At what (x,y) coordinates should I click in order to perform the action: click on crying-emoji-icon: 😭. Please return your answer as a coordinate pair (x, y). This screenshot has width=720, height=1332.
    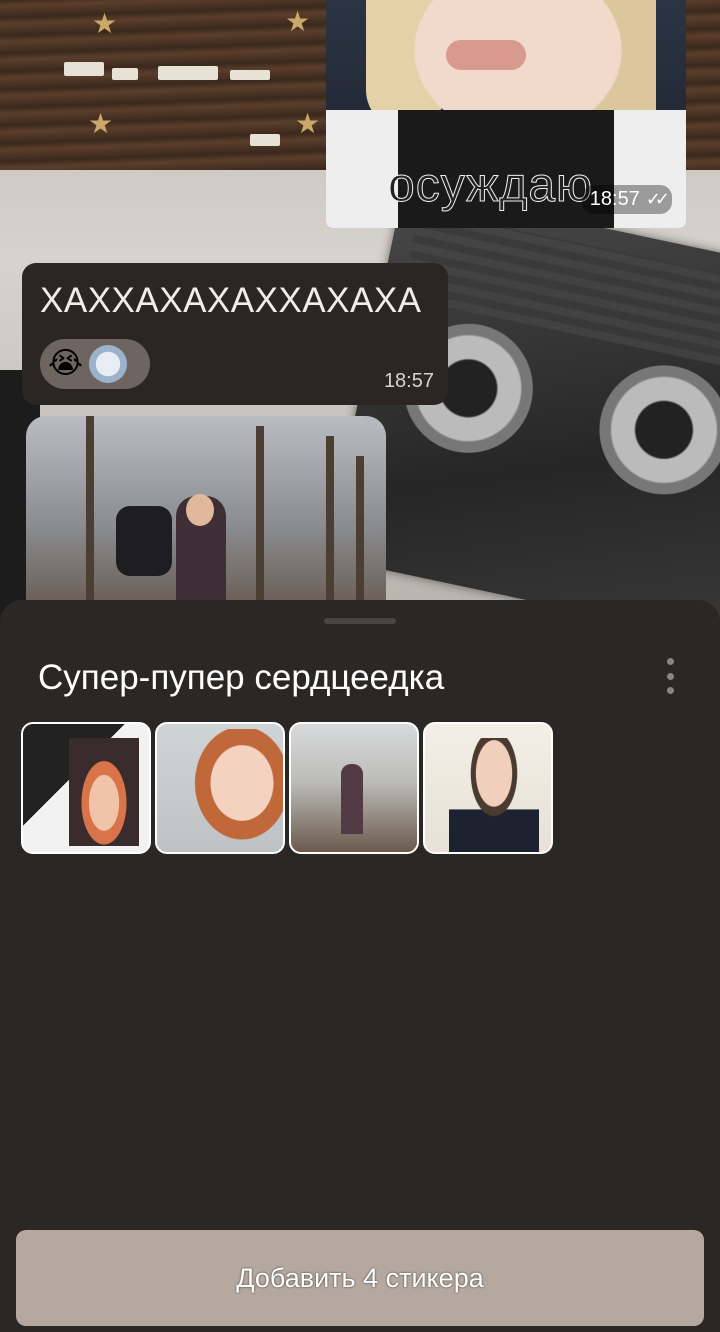
    Looking at the image, I should click on (66, 363).